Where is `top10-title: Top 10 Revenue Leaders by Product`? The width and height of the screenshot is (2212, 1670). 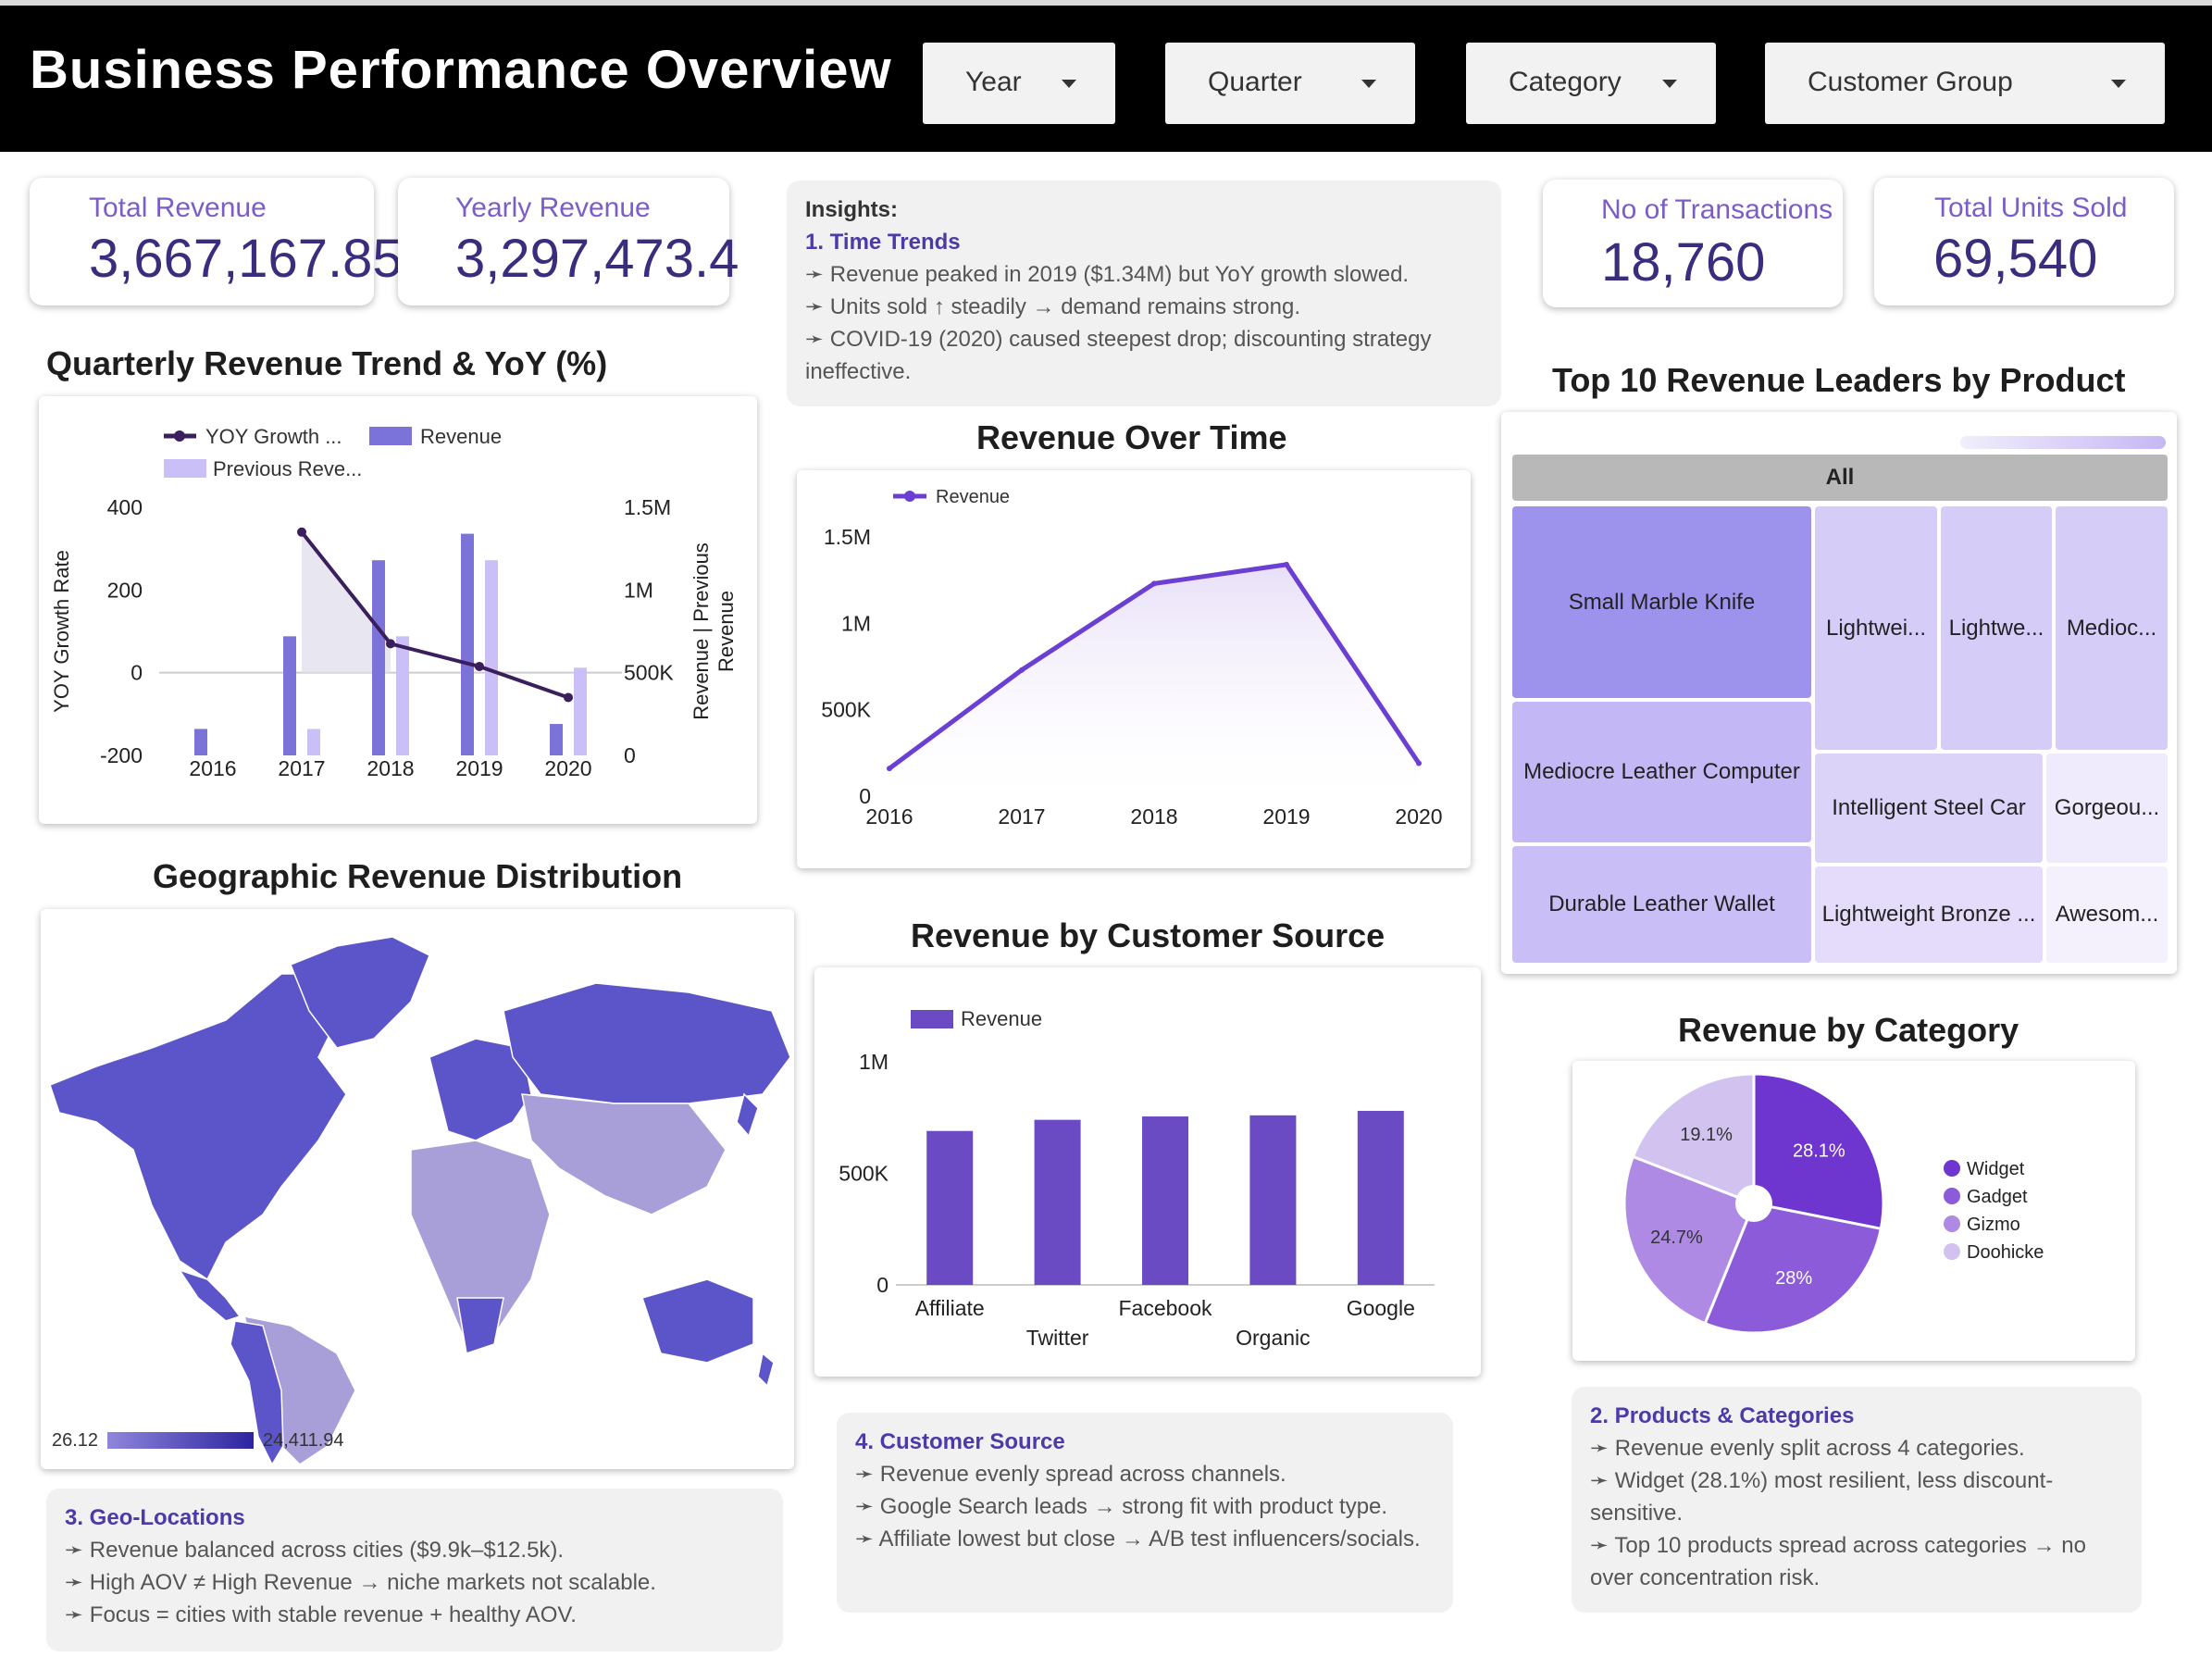
top10-title: Top 10 Revenue Leaders by Product is located at coordinates (1839, 380).